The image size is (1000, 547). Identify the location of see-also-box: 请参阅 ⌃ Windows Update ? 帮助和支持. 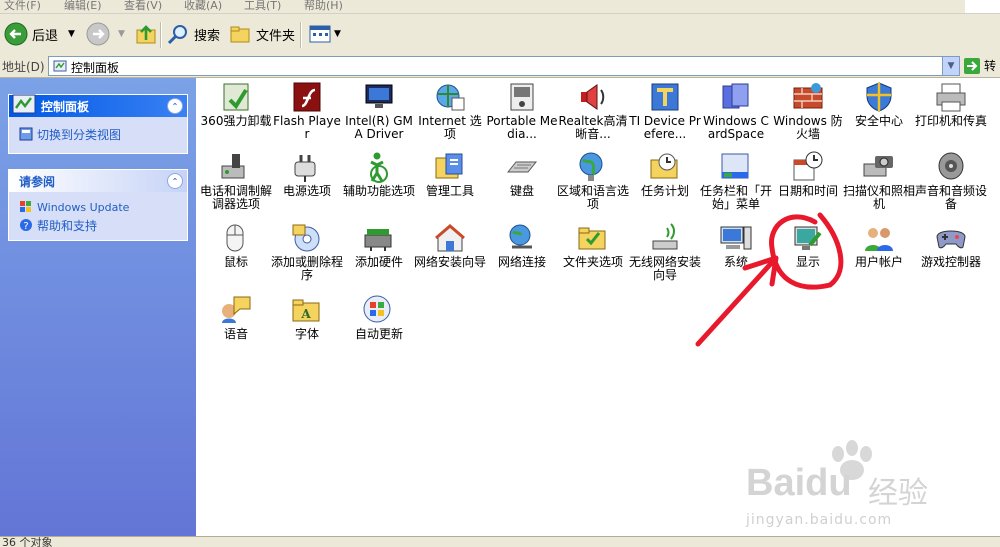
(98, 205).